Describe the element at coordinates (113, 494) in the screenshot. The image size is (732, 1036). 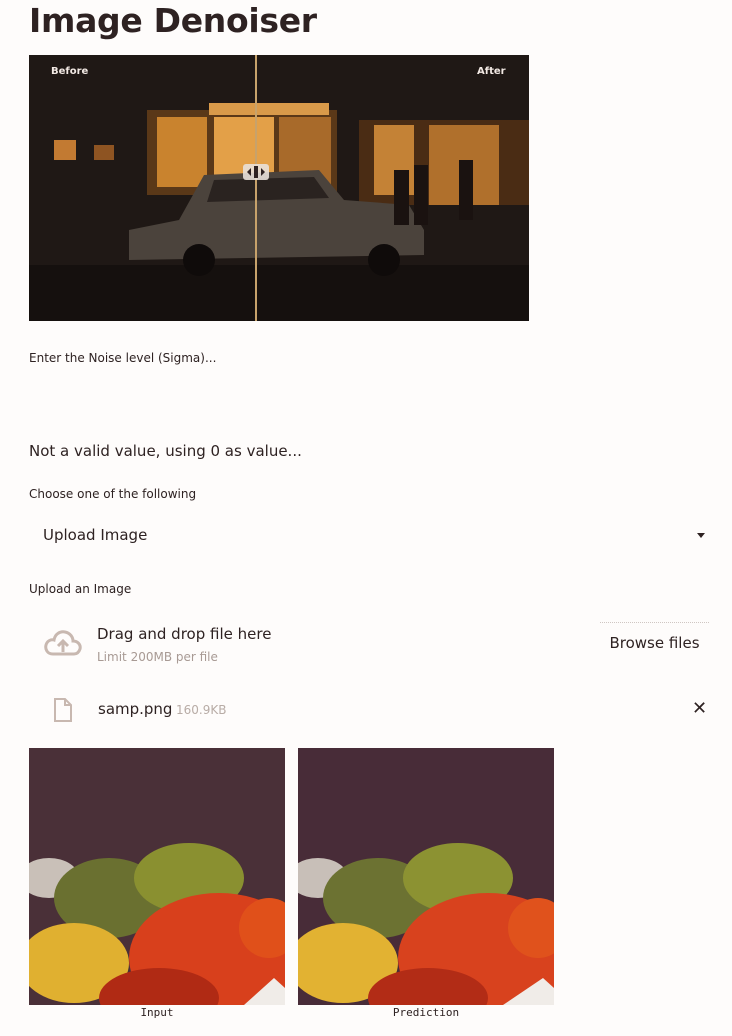
I see `source-select-label: Choose one of the following` at that location.